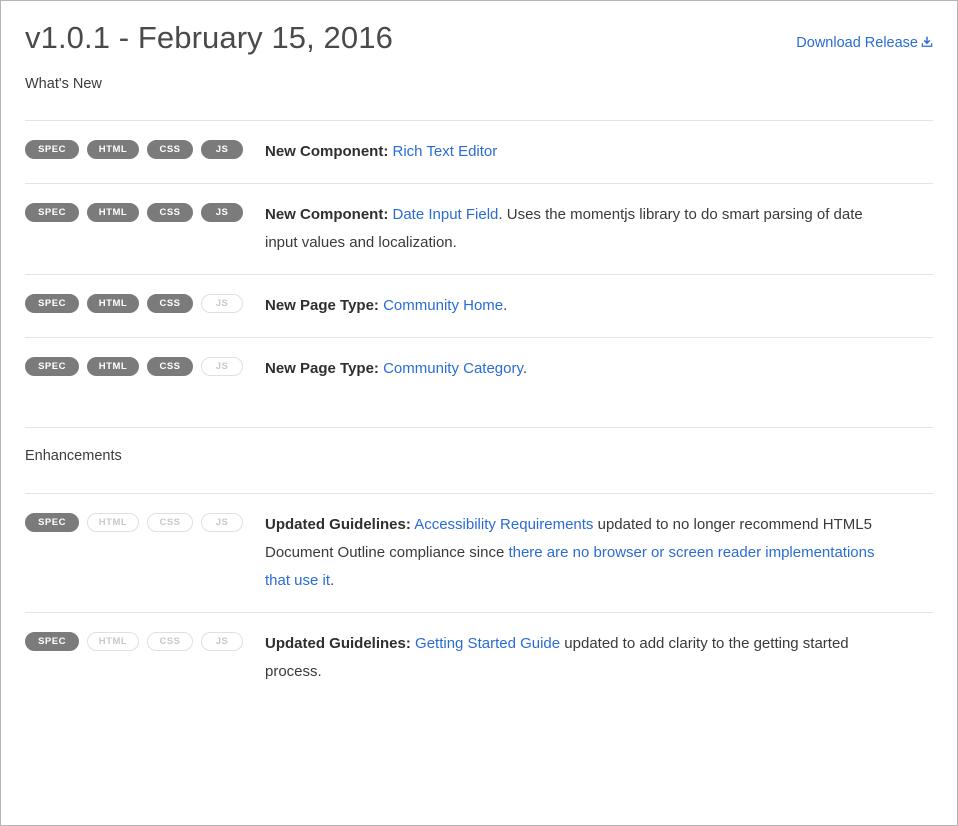 This screenshot has height=826, width=958. Describe the element at coordinates (73, 456) in the screenshot. I see `section-heading-enhancements: Enhancements` at that location.